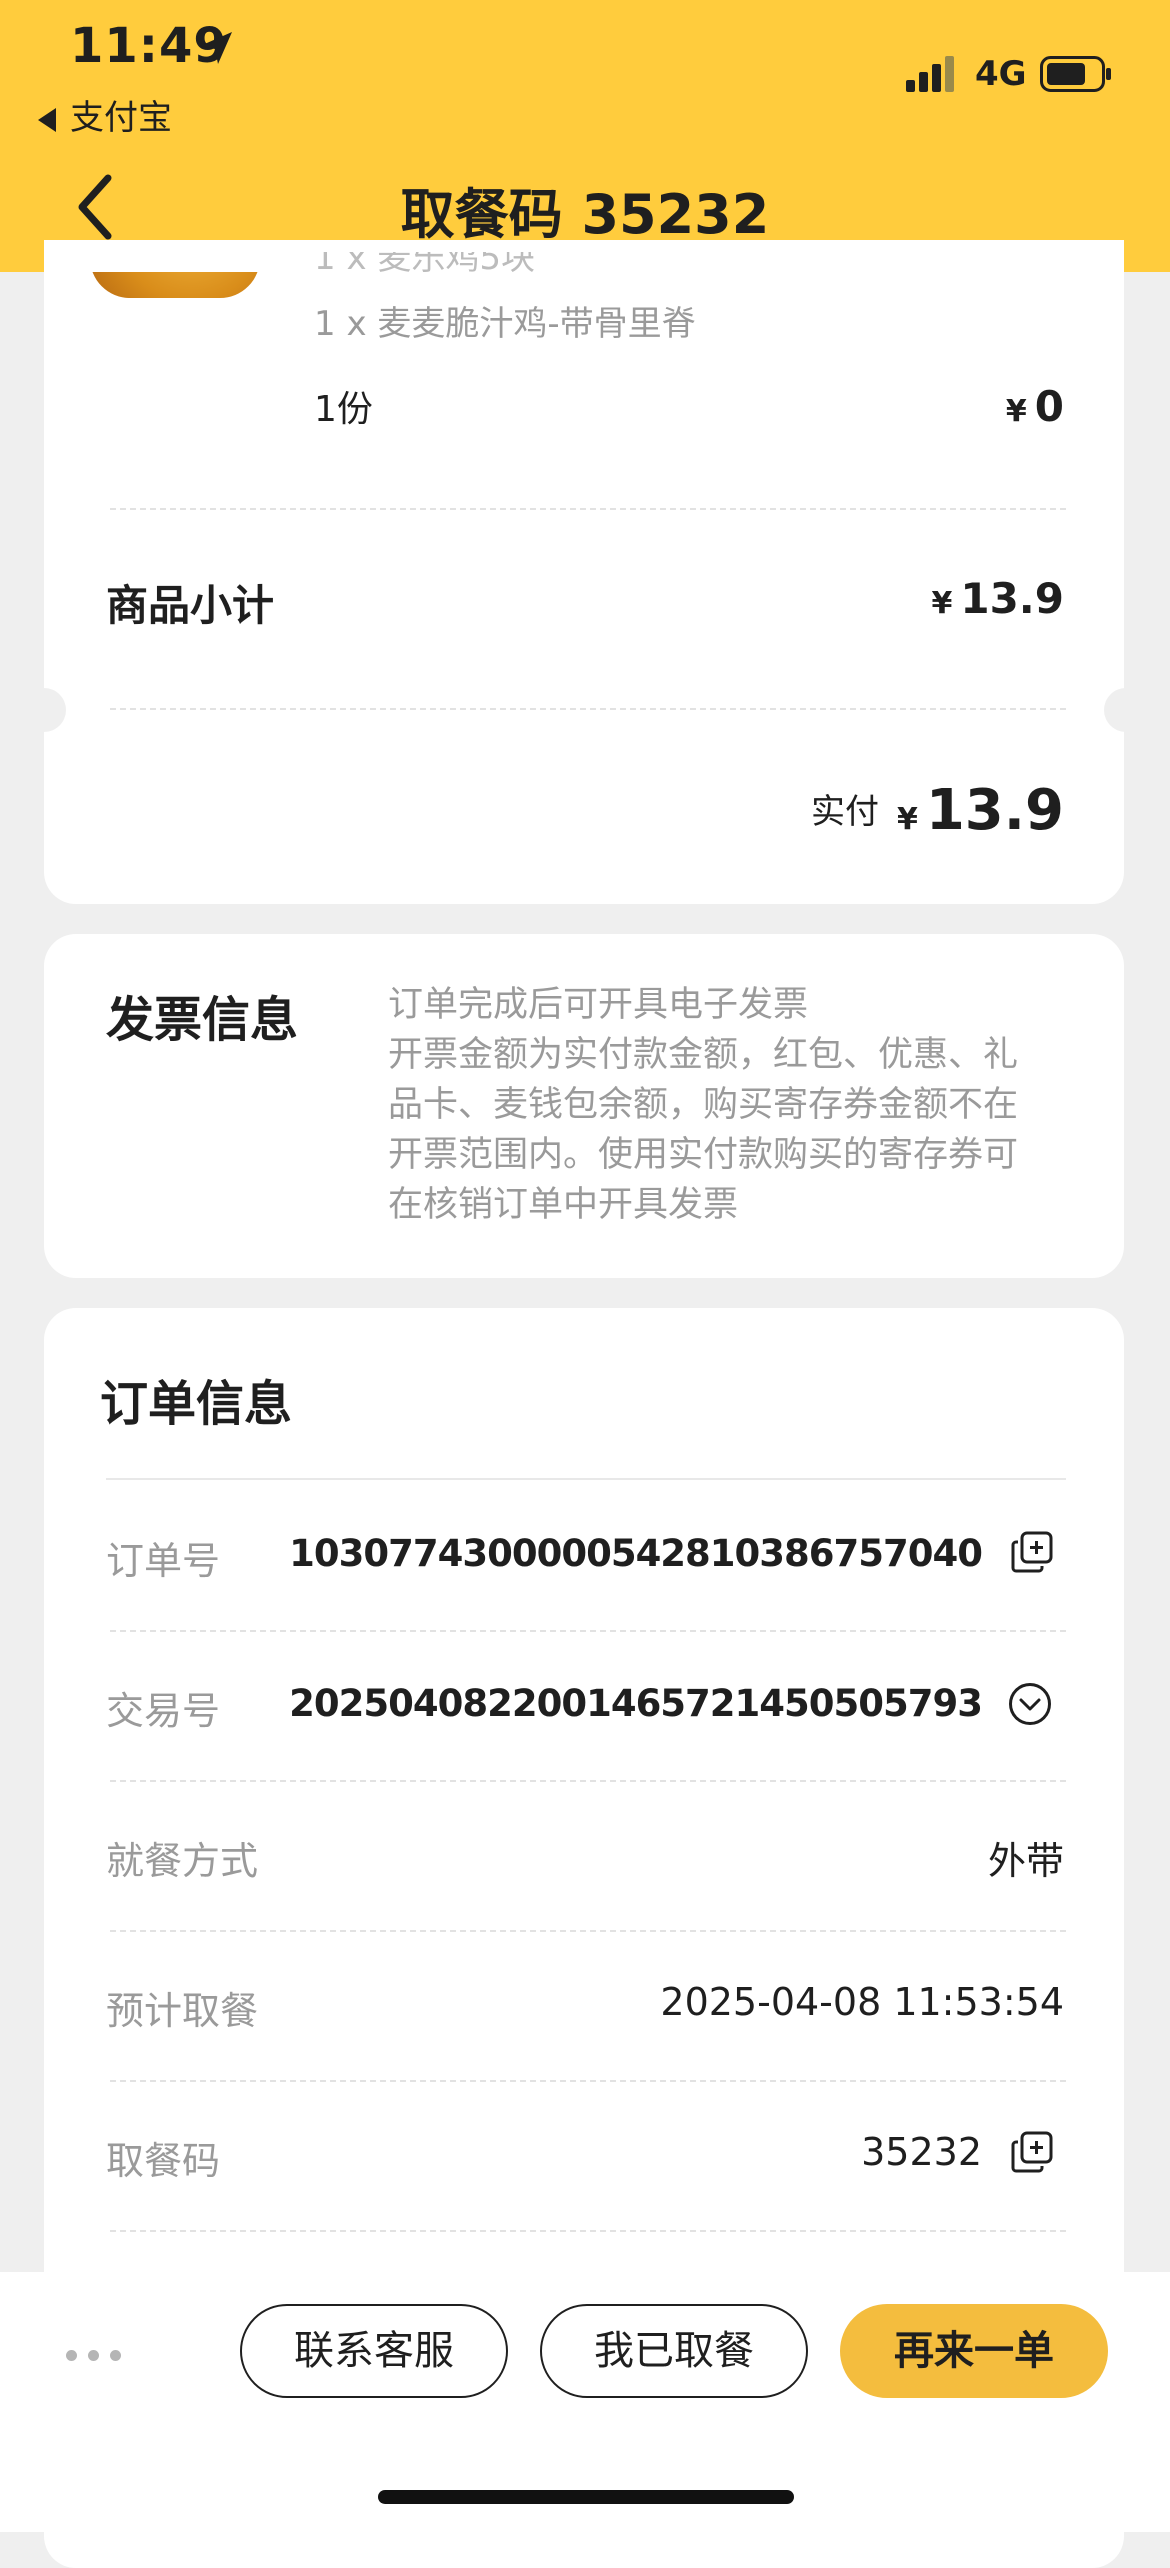 This screenshot has height=2568, width=1170. Describe the element at coordinates (585, 214) in the screenshot. I see `page-title: 取餐码 35232` at that location.